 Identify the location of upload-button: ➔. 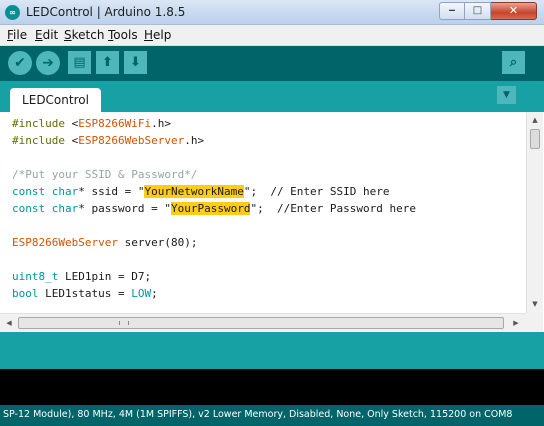
(48, 63).